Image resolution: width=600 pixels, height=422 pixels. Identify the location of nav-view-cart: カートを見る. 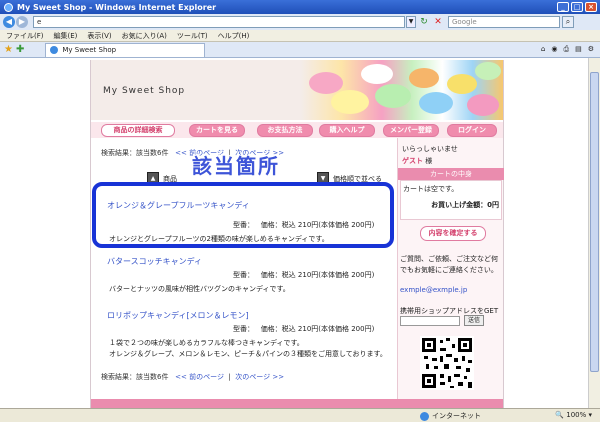
(217, 130).